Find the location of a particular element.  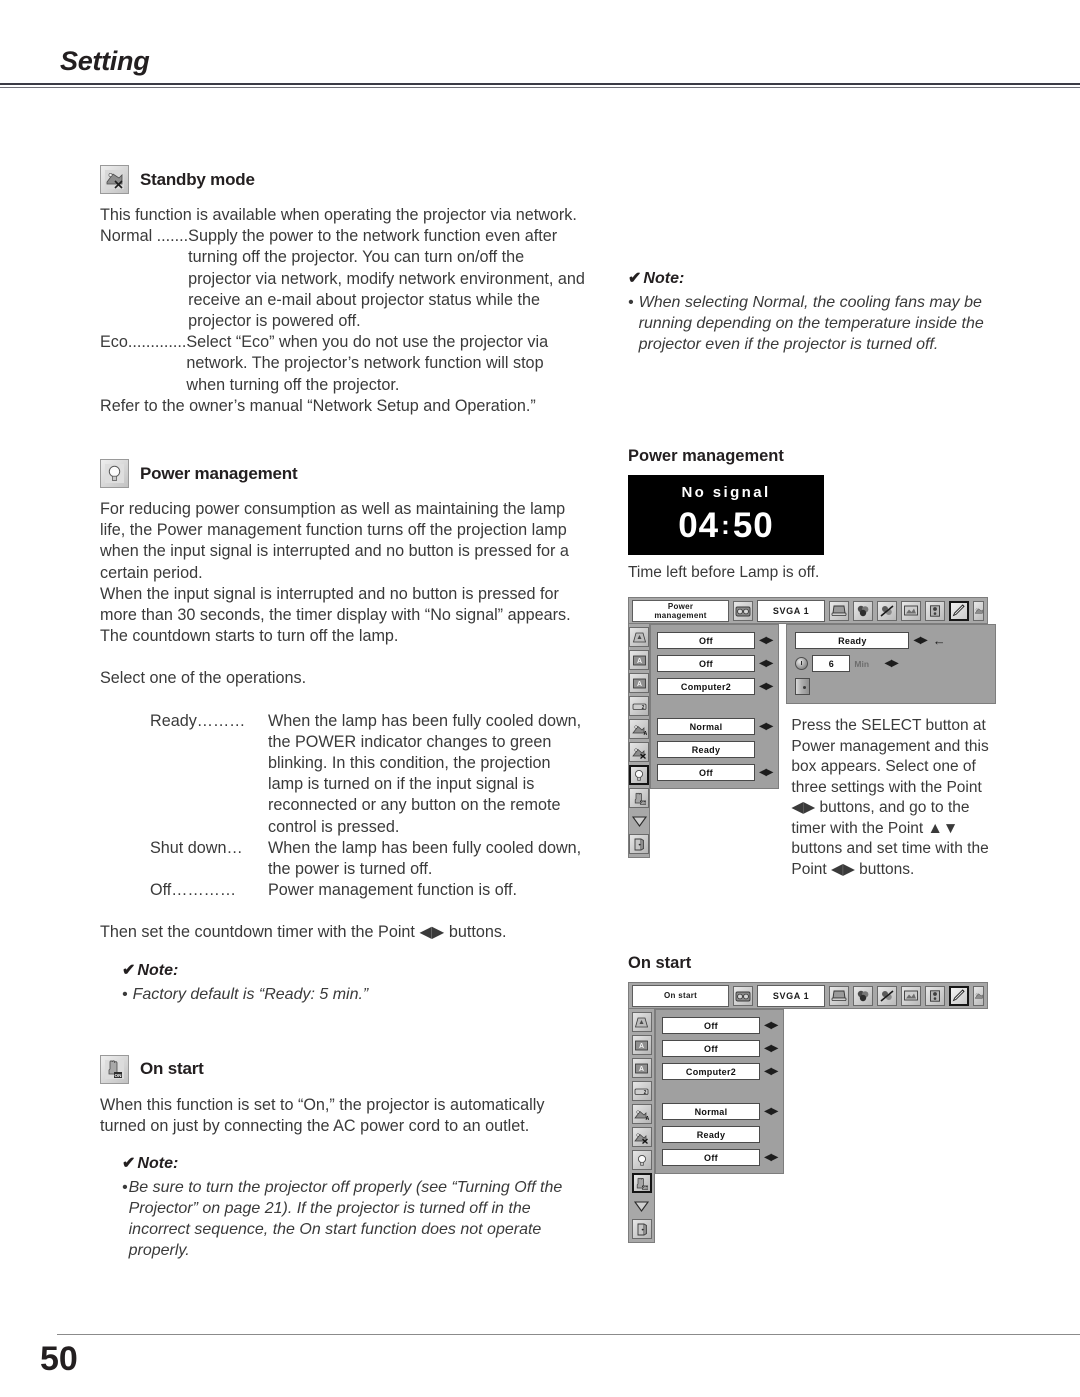

osd-spacer is located at coordinates (714, 706).